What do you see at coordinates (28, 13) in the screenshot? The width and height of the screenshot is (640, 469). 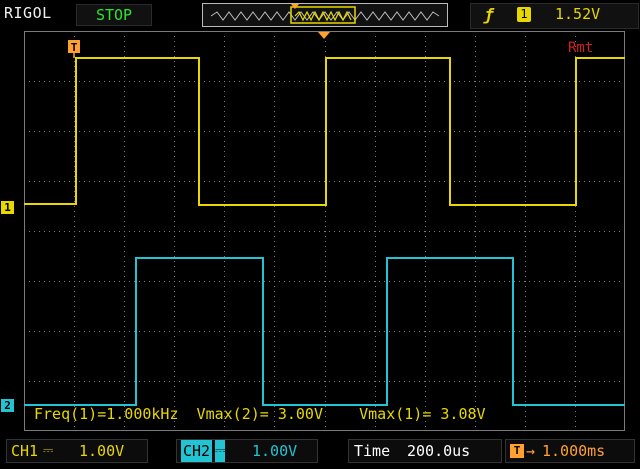 I see `brand-logo: RIGOL` at bounding box center [28, 13].